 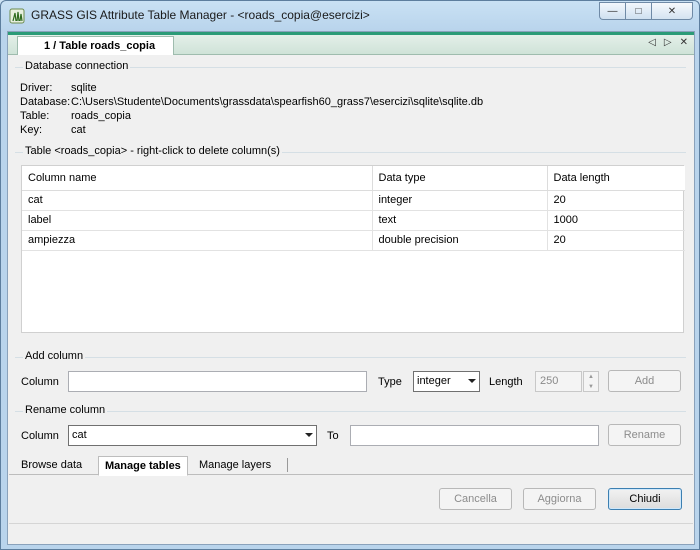 I want to click on cell-data-length: 1000, so click(x=616, y=220).